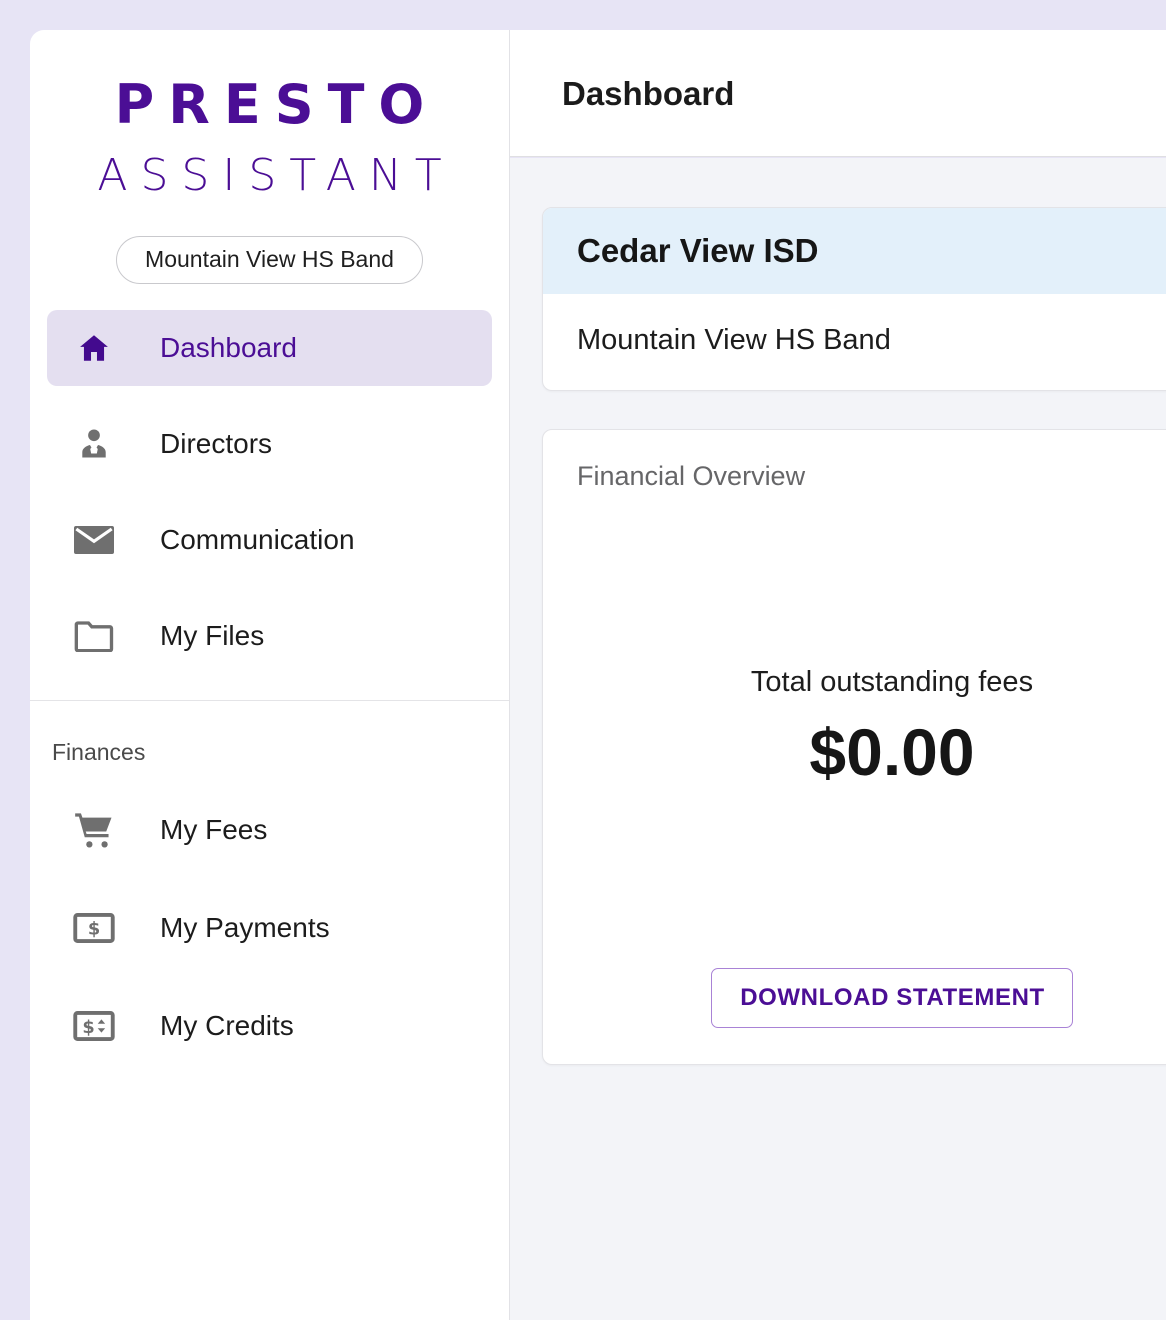 The height and width of the screenshot is (1320, 1166). Describe the element at coordinates (892, 752) in the screenshot. I see `outstanding-fees-value: $0.00` at that location.